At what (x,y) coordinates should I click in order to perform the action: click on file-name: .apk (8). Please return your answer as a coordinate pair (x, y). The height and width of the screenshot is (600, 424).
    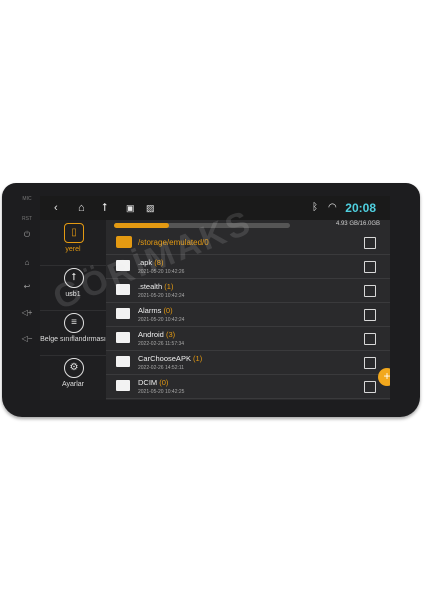
    Looking at the image, I should click on (151, 262).